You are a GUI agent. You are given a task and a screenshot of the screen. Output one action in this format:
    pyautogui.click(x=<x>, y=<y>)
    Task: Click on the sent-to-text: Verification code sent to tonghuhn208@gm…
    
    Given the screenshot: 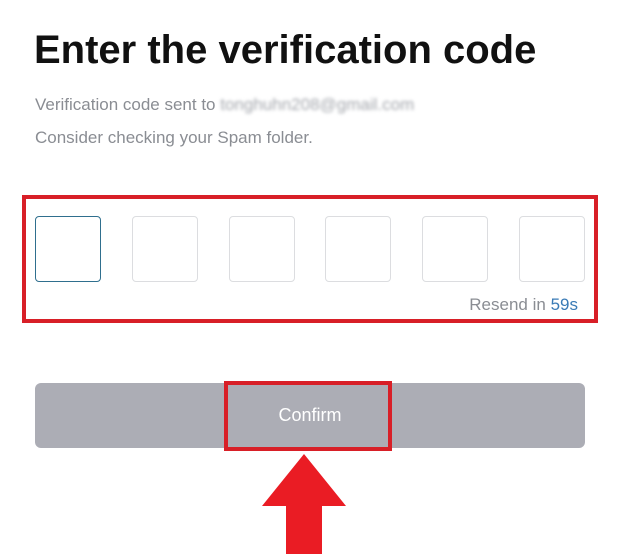 What is the action you would take?
    pyautogui.click(x=224, y=105)
    